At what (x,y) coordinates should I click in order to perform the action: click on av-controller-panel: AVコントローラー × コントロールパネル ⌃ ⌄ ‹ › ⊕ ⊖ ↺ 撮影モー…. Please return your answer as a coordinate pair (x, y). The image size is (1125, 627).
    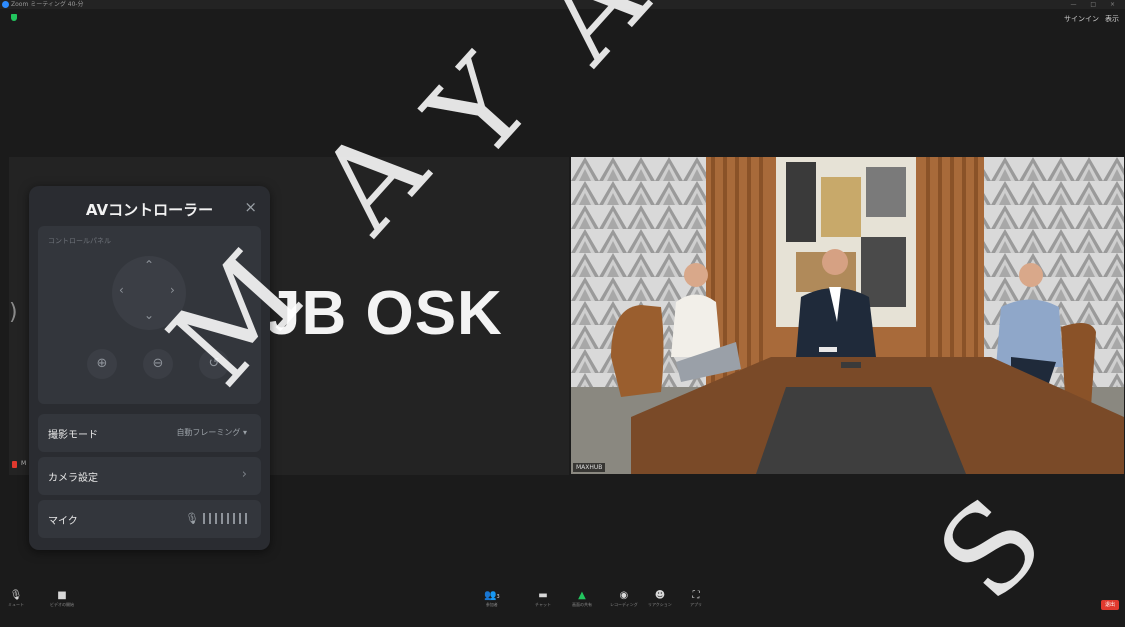
    Looking at the image, I should click on (149, 368).